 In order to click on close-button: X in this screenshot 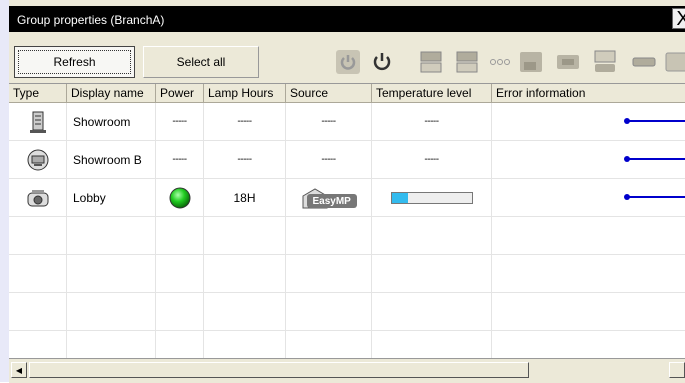, I will do `click(678, 18)`.